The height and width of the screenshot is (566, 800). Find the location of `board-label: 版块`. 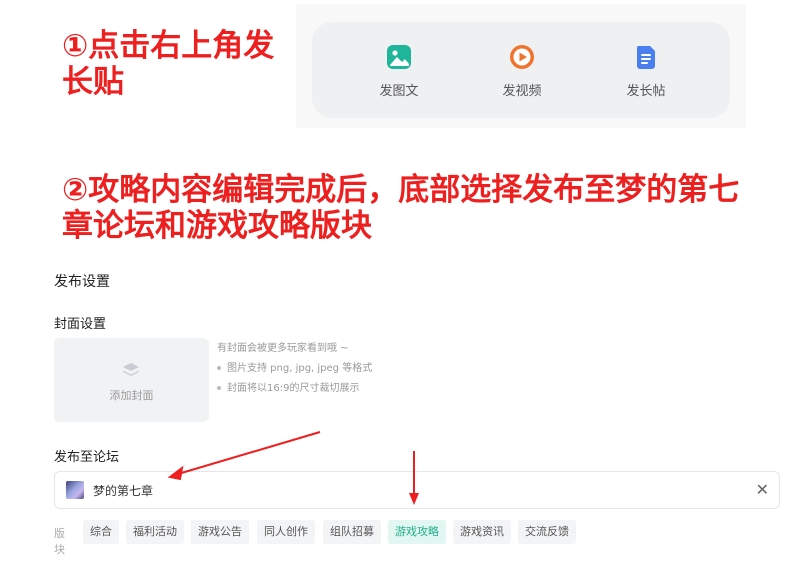

board-label: 版块 is located at coordinates (59, 541).